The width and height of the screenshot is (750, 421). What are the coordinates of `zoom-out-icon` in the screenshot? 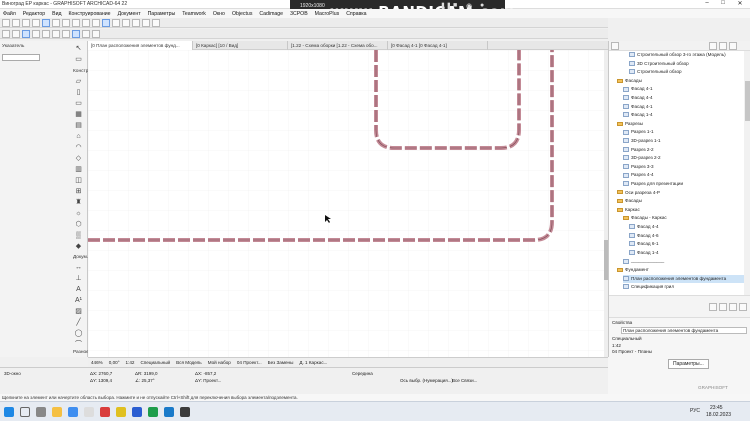 It's located at (36, 22).